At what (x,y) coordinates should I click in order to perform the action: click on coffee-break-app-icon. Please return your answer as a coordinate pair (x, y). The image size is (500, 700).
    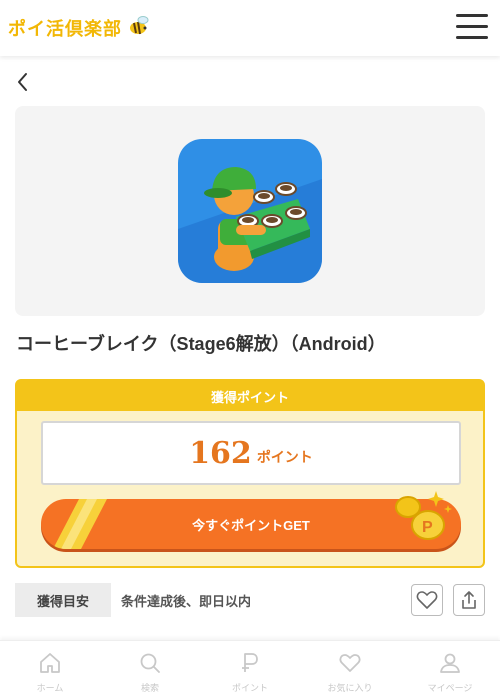
    Looking at the image, I should click on (250, 211).